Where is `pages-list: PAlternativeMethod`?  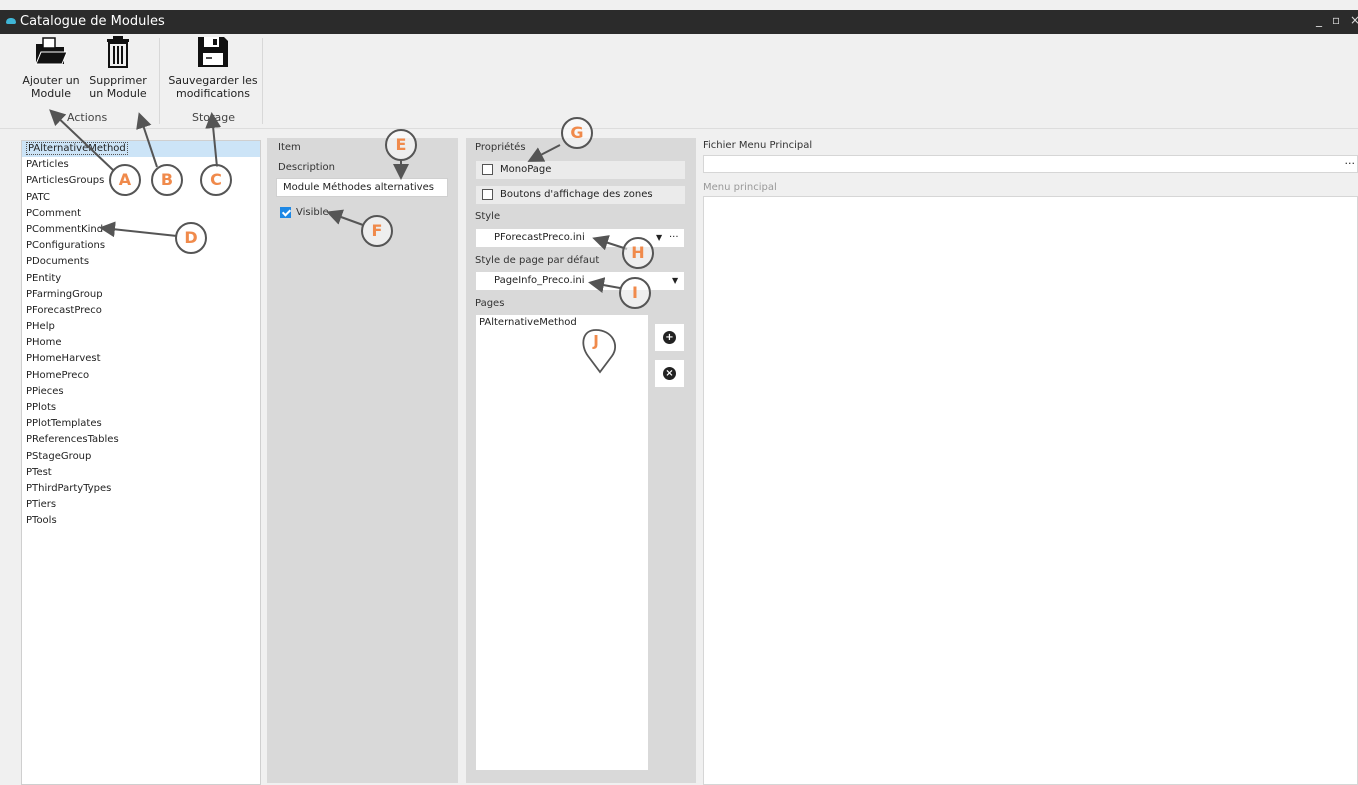
pages-list: PAlternativeMethod is located at coordinates (562, 542).